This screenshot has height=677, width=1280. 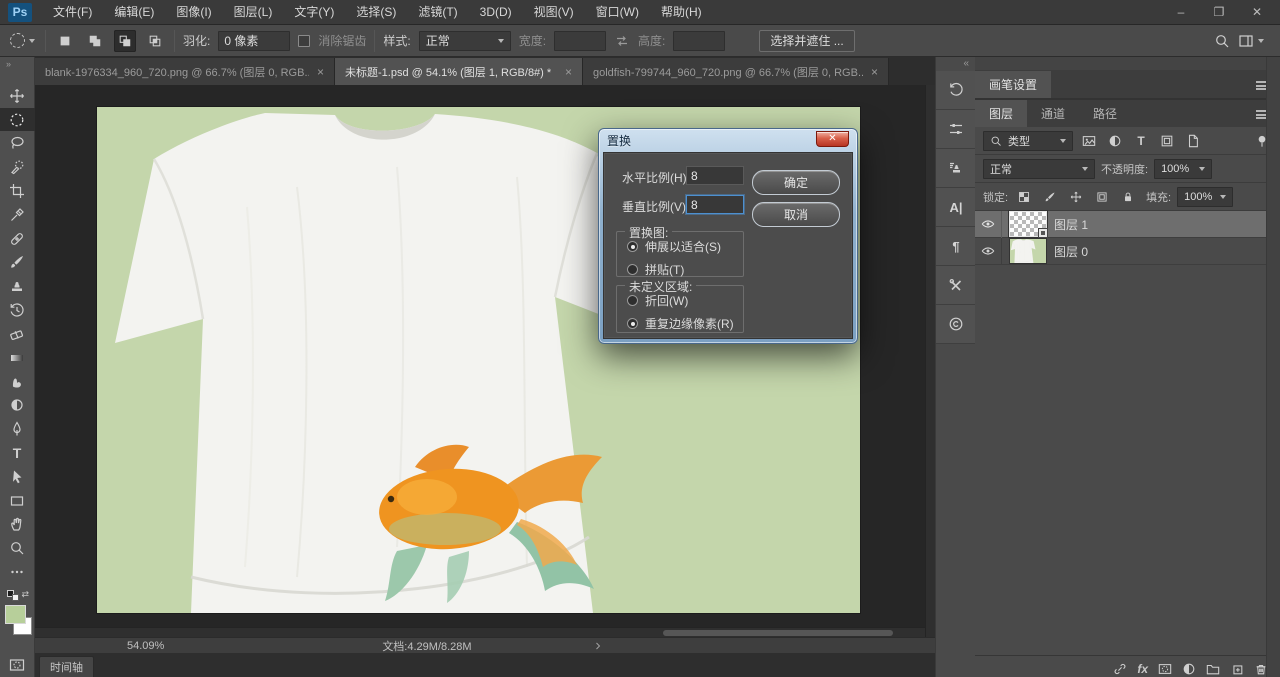 What do you see at coordinates (125, 40) in the screenshot?
I see `subtract-from-selection-button` at bounding box center [125, 40].